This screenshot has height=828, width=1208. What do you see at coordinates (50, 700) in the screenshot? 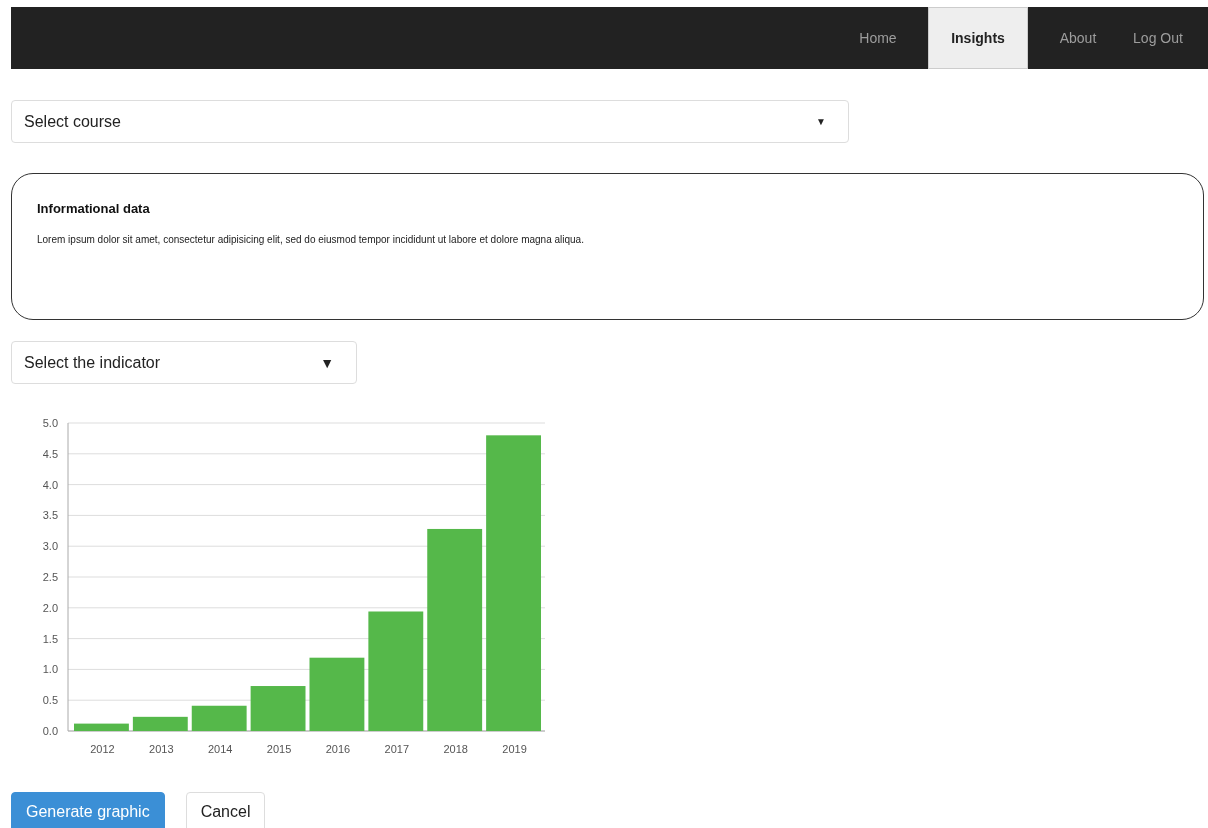
I see `y-tick-label: 0.5` at bounding box center [50, 700].